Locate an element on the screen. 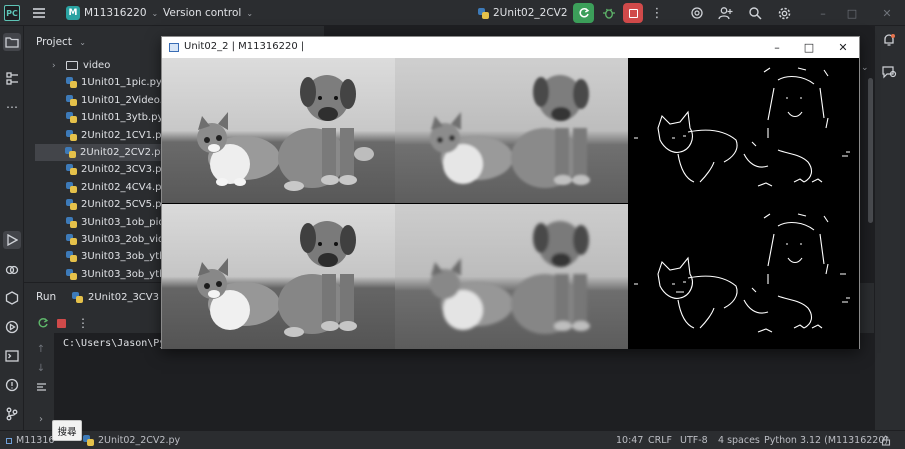 Image resolution: width=905 pixels, height=449 pixels. run-config-name: 2Unit02_2CV2 is located at coordinates (530, 13).